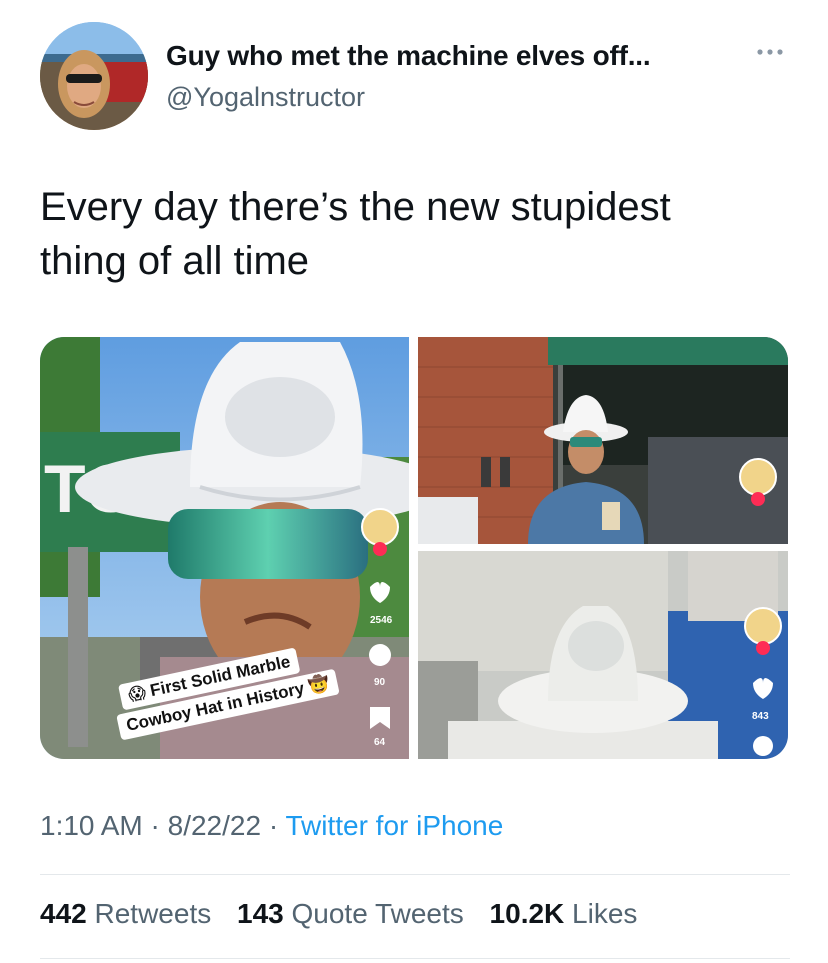 The image size is (828, 963). What do you see at coordinates (377, 913) in the screenshot?
I see `quote-tweets-label: Quote Tweets` at bounding box center [377, 913].